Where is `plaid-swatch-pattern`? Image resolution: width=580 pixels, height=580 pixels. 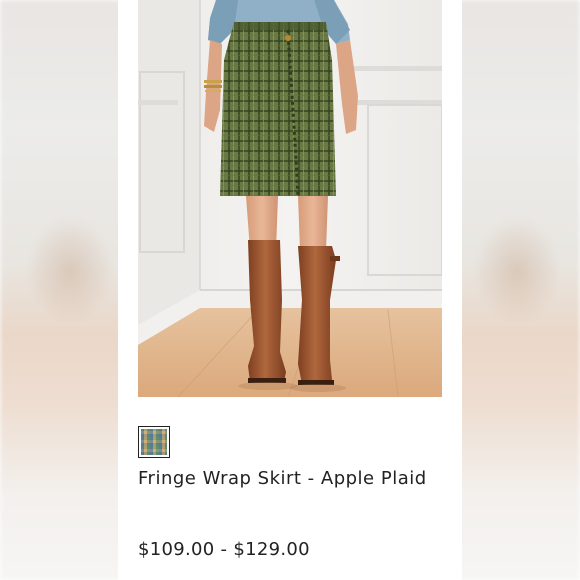 plaid-swatch-pattern is located at coordinates (154, 442).